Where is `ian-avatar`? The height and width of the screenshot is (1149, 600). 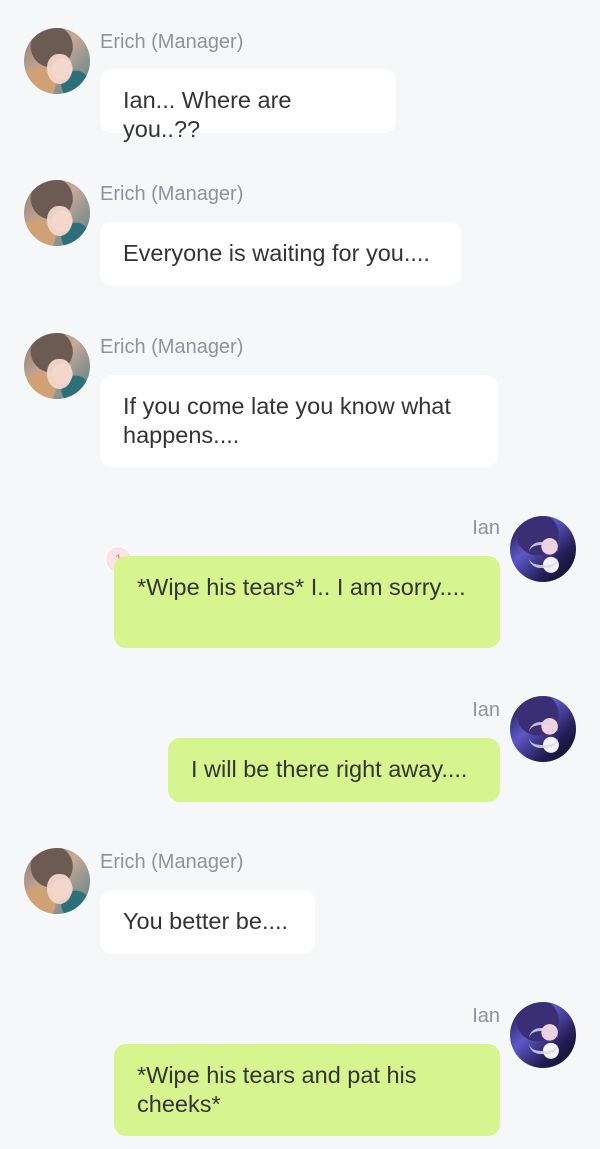
ian-avatar is located at coordinates (543, 1035).